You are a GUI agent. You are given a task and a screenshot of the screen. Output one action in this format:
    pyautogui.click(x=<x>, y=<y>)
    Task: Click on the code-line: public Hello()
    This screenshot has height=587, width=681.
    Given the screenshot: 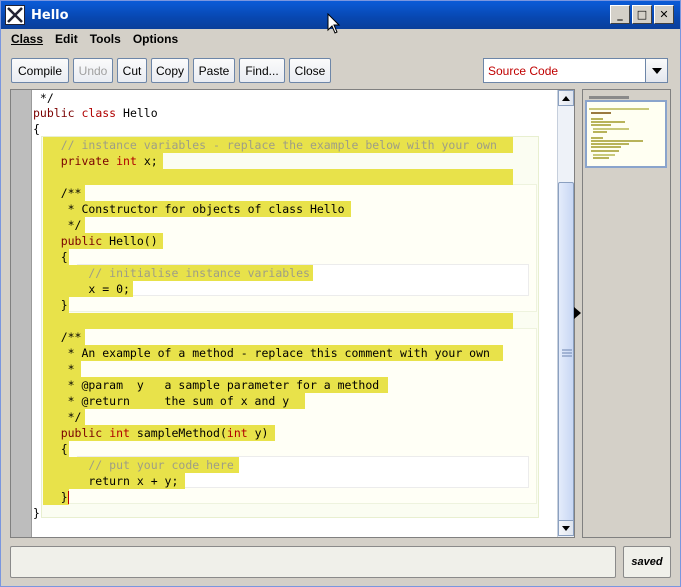 What is the action you would take?
    pyautogui.click(x=103, y=241)
    